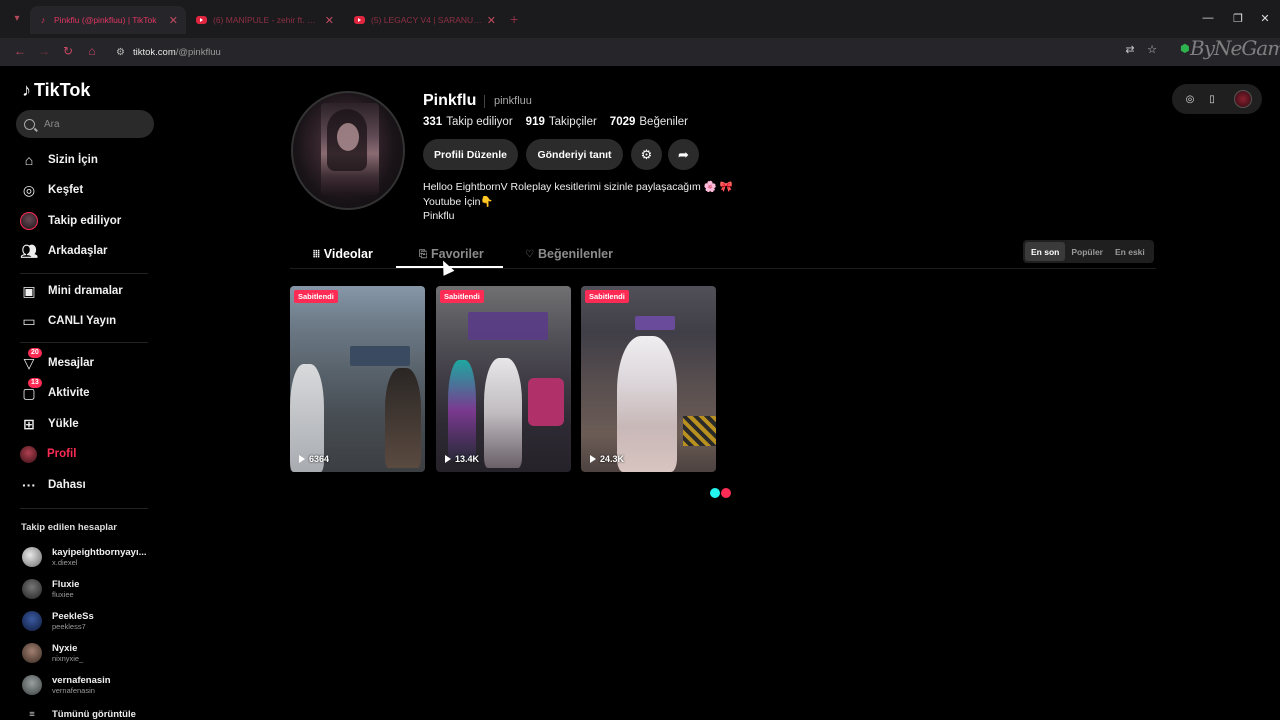 This screenshot has width=1280, height=720. I want to click on nav-more: ··· Dahası, so click(53, 485).